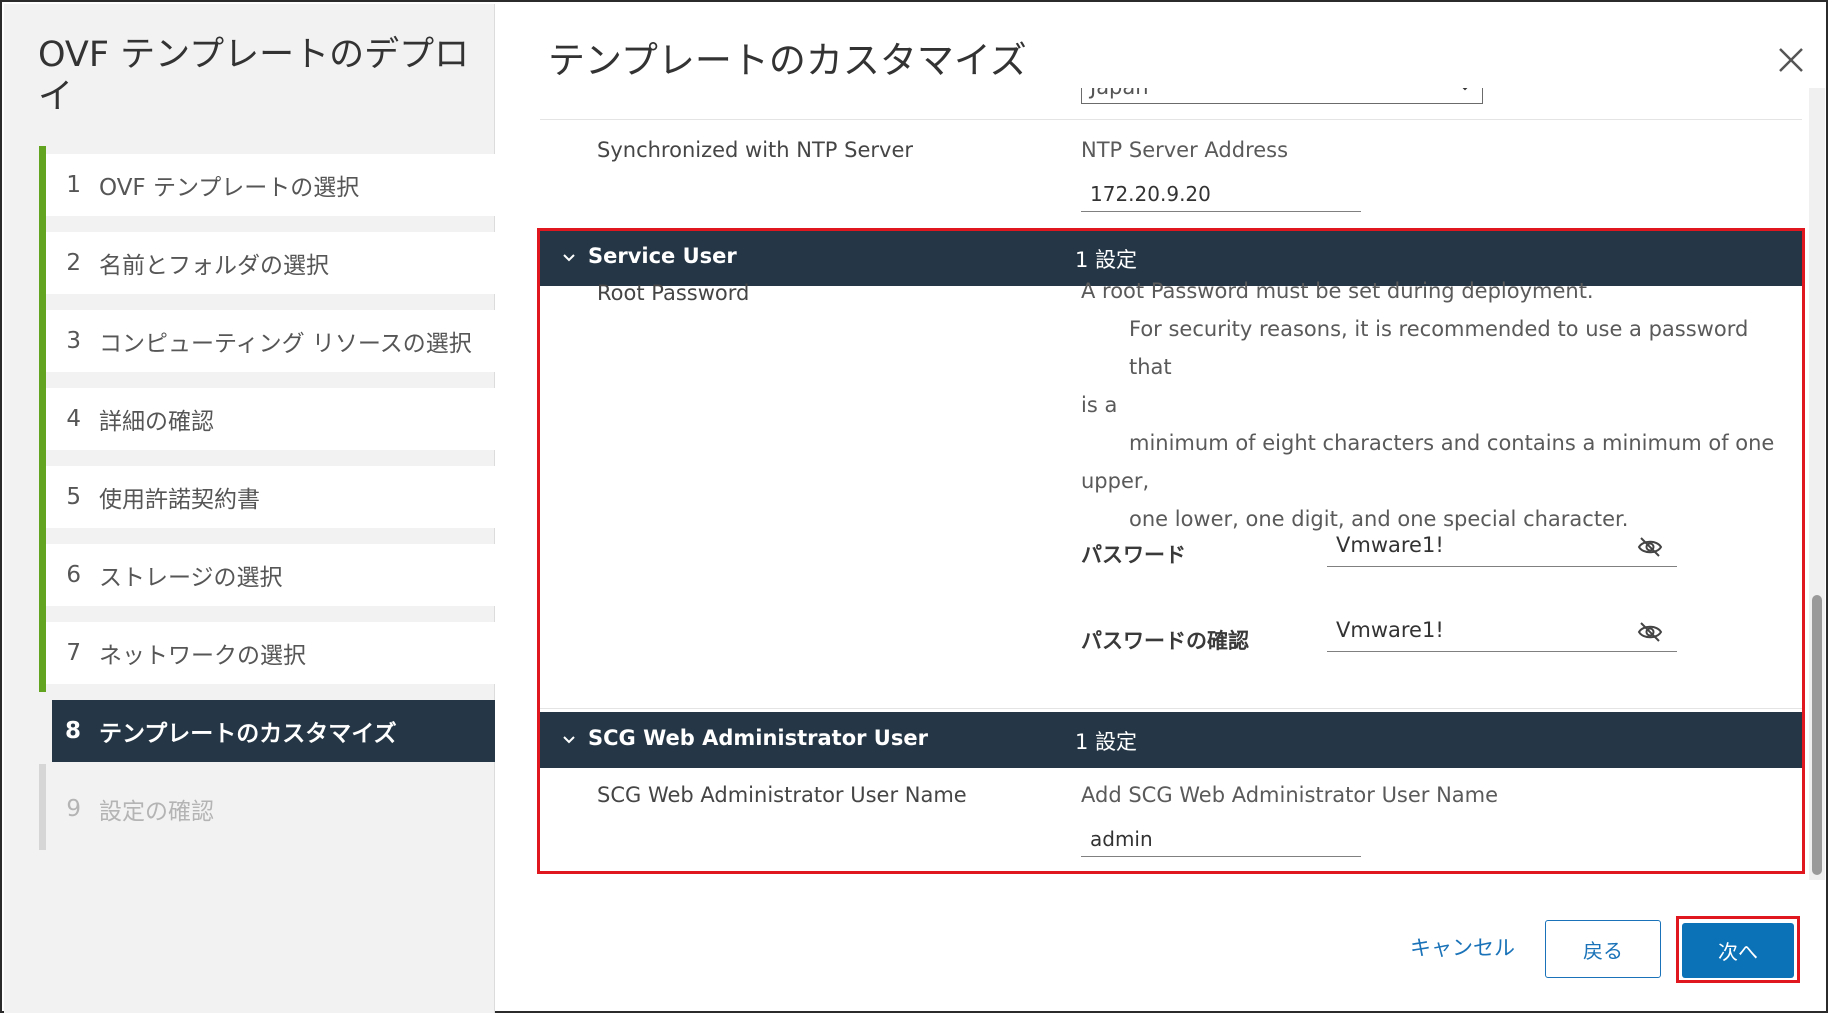 The image size is (1828, 1013). I want to click on confirm-password-field: Vmware1!, so click(1502, 633).